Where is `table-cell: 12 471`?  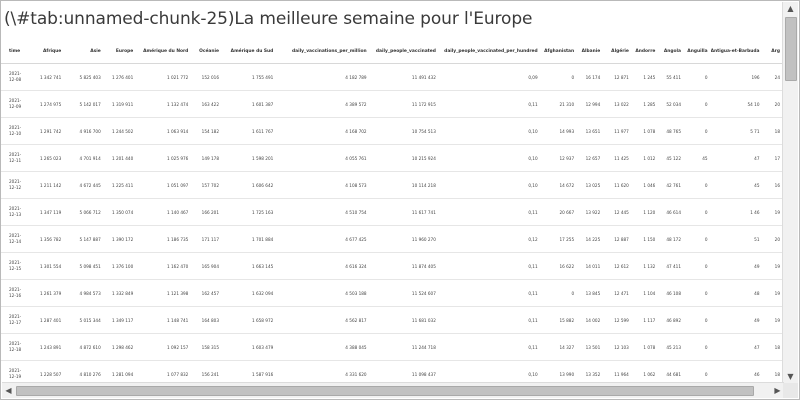
table-cell: 12 471 is located at coordinates (617, 293).